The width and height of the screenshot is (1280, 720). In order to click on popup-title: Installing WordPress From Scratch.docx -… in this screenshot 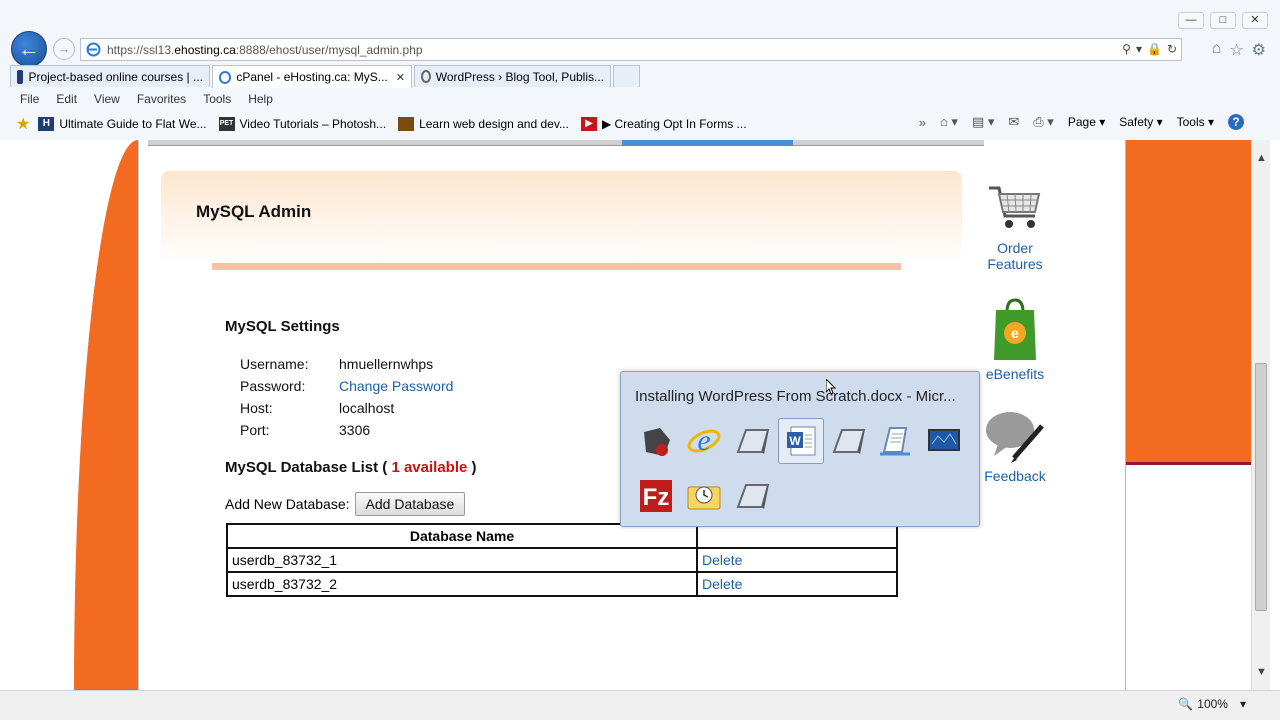, I will do `click(795, 396)`.